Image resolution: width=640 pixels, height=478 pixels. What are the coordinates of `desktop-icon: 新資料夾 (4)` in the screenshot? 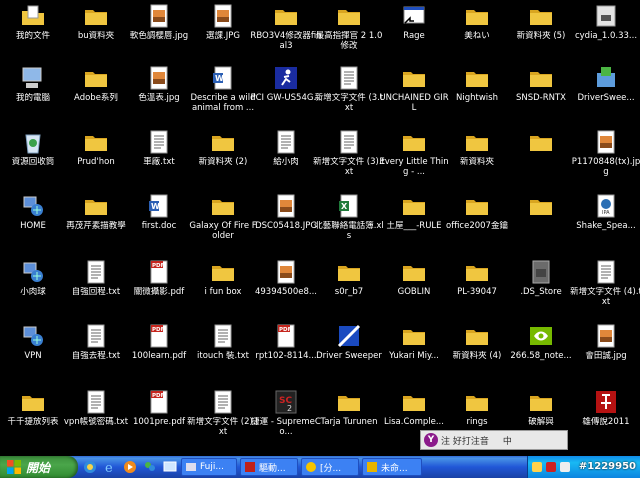 It's located at (477, 353).